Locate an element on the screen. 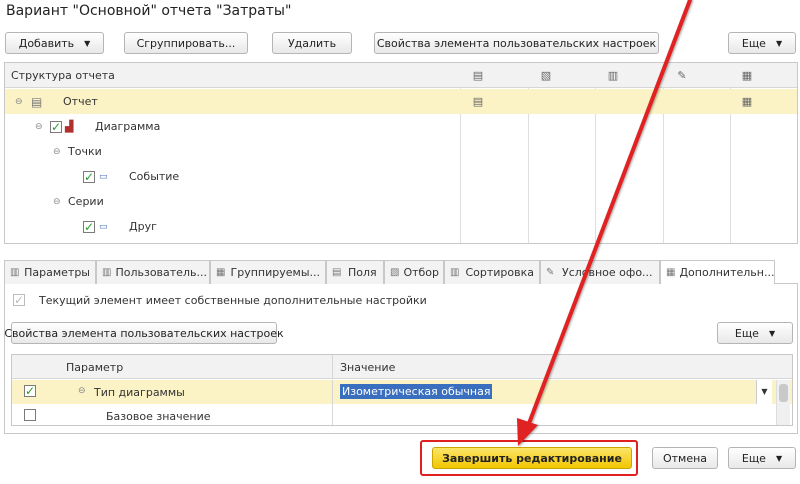 The image size is (800, 484). tree-row-label: Точки is located at coordinates (85, 151).